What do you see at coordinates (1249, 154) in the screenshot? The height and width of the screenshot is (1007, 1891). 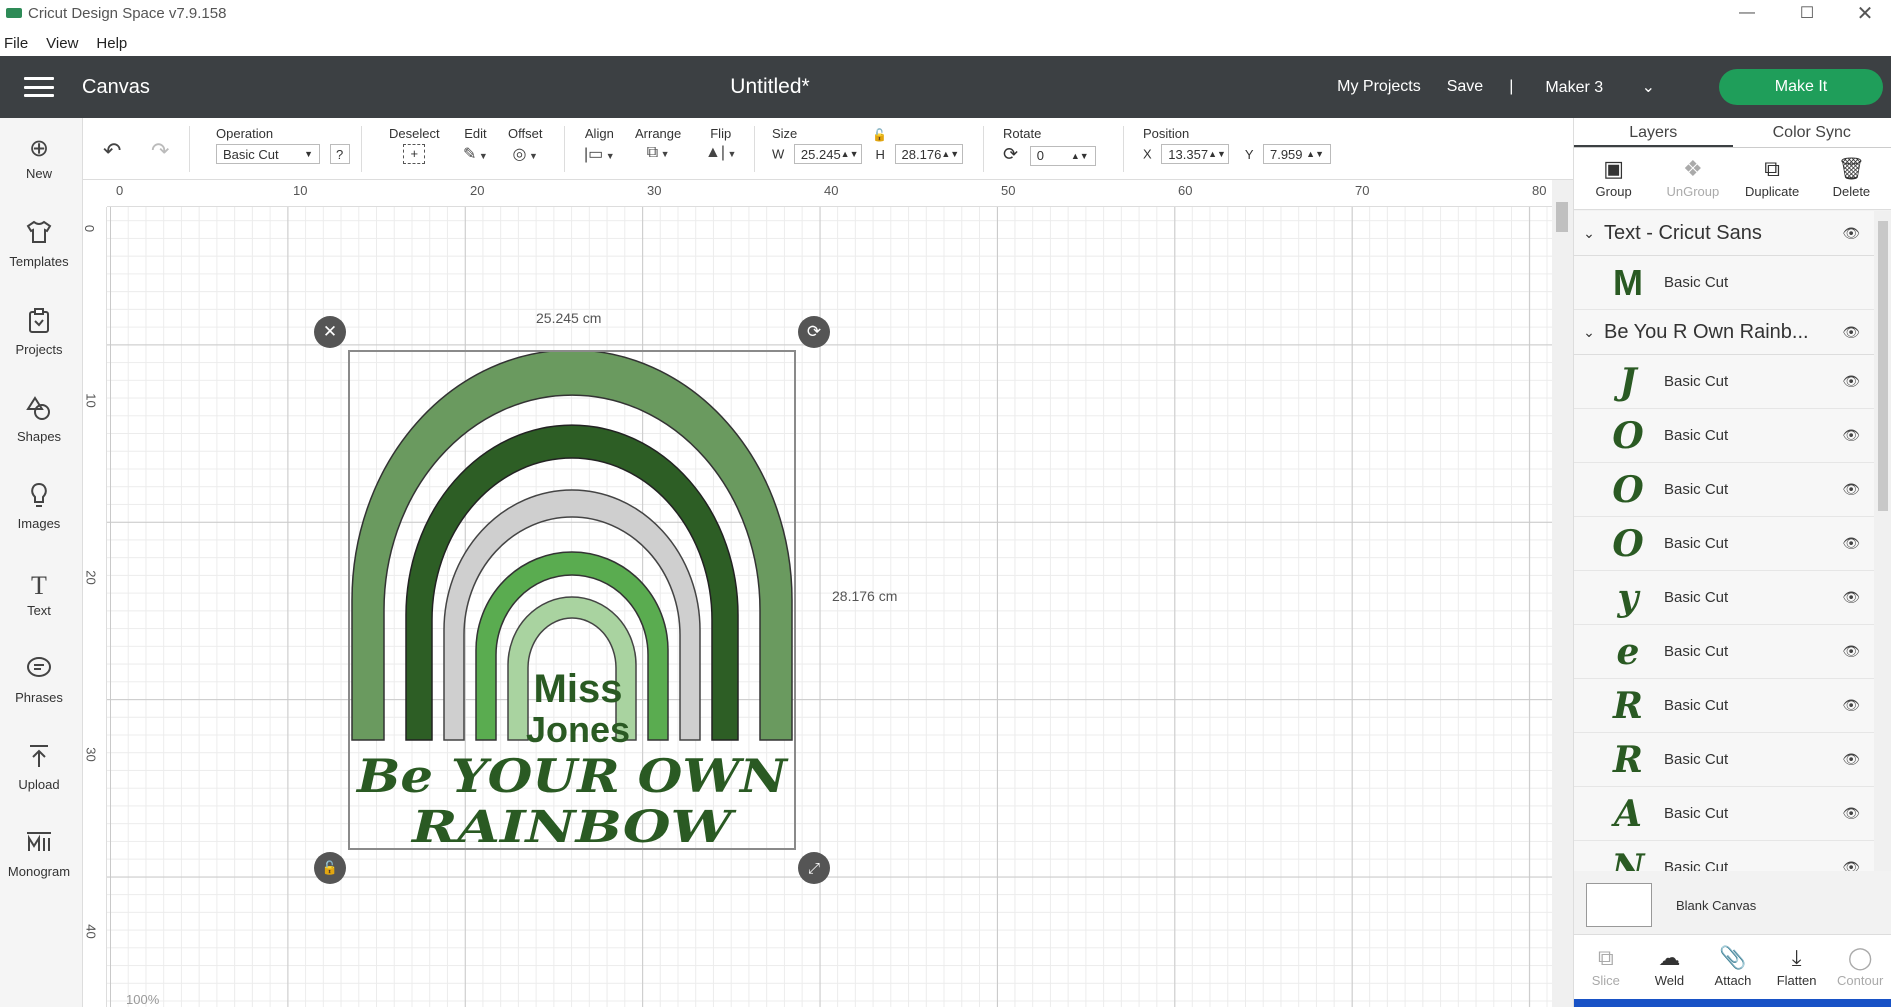 I see `y-label: Y` at bounding box center [1249, 154].